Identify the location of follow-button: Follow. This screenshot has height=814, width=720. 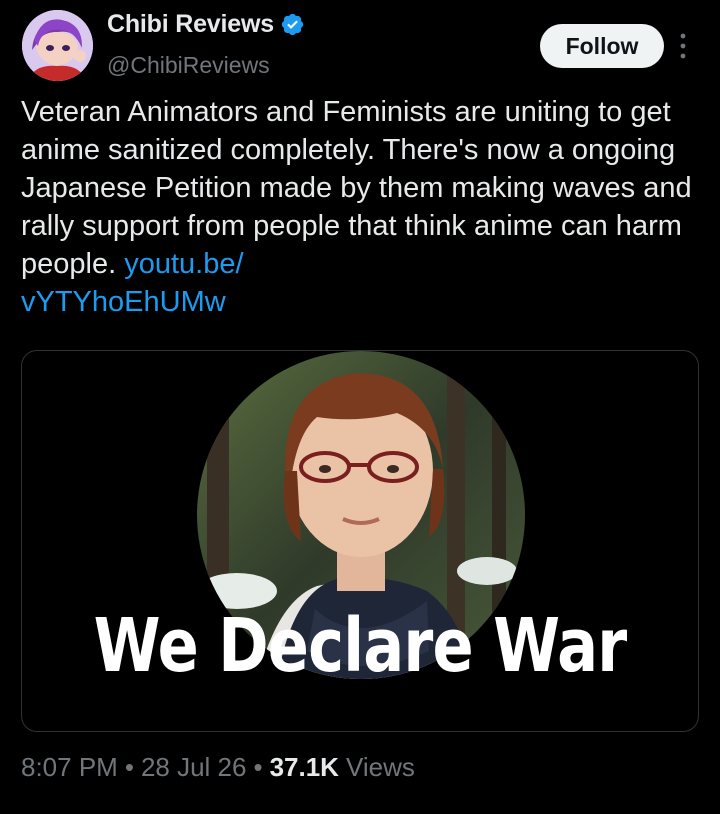
(602, 46).